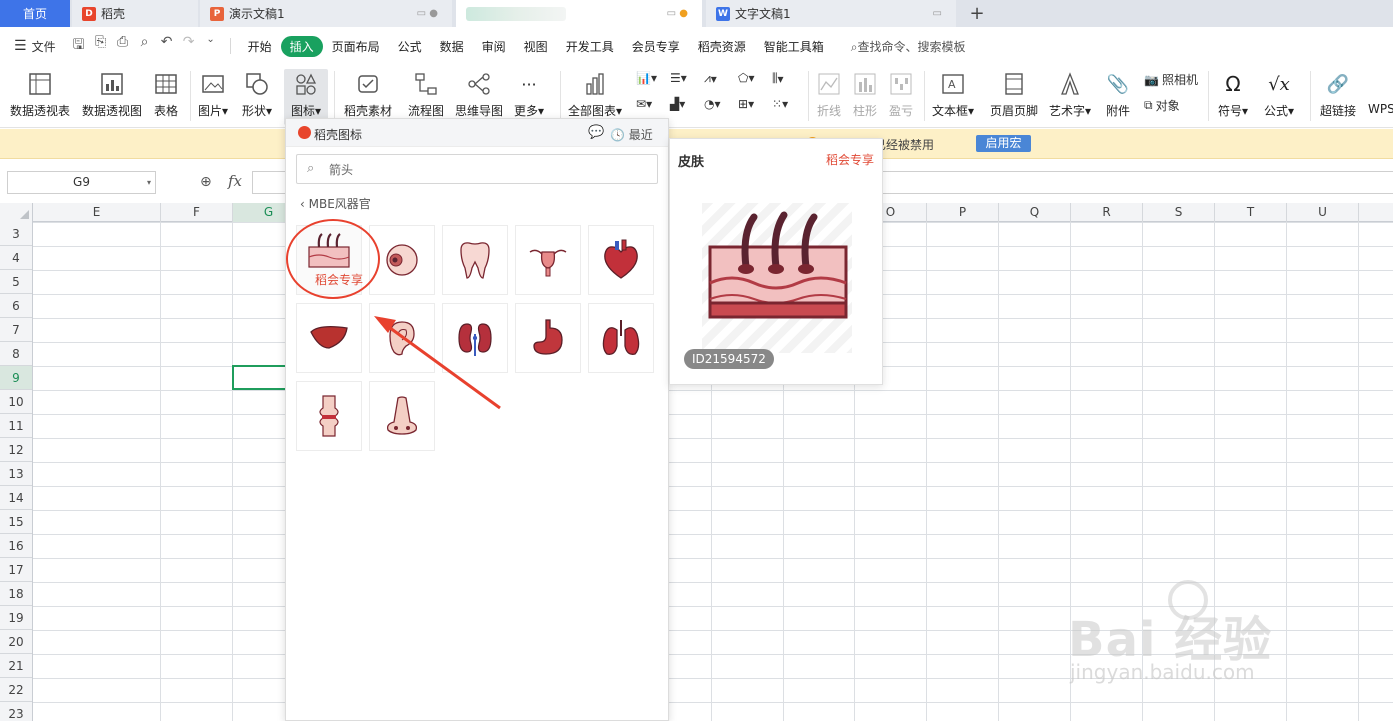 The height and width of the screenshot is (721, 1393). I want to click on save-icon: 🖫, so click(79, 46).